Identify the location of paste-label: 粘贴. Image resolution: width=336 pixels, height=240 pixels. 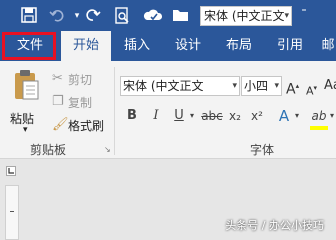
(22, 119).